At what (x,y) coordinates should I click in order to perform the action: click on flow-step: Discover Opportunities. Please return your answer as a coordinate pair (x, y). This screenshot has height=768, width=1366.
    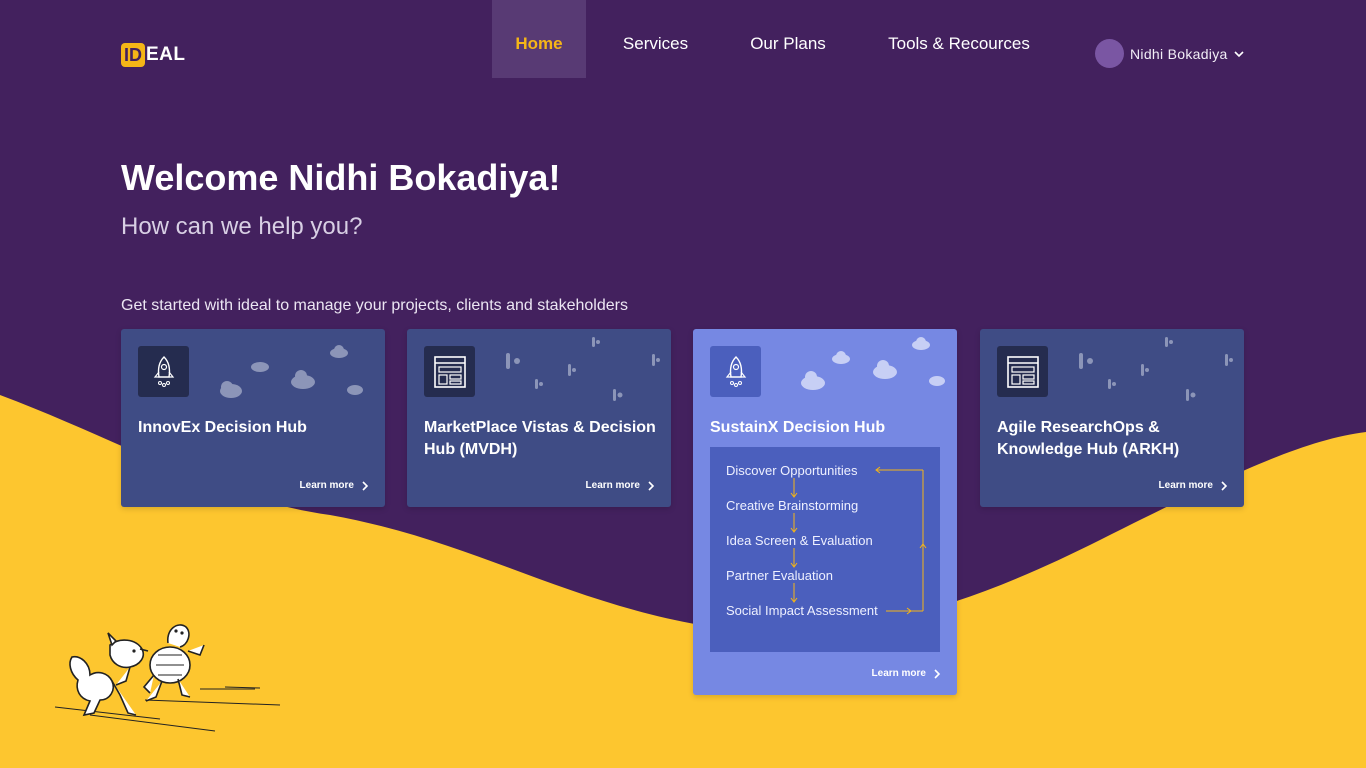
    Looking at the image, I should click on (792, 470).